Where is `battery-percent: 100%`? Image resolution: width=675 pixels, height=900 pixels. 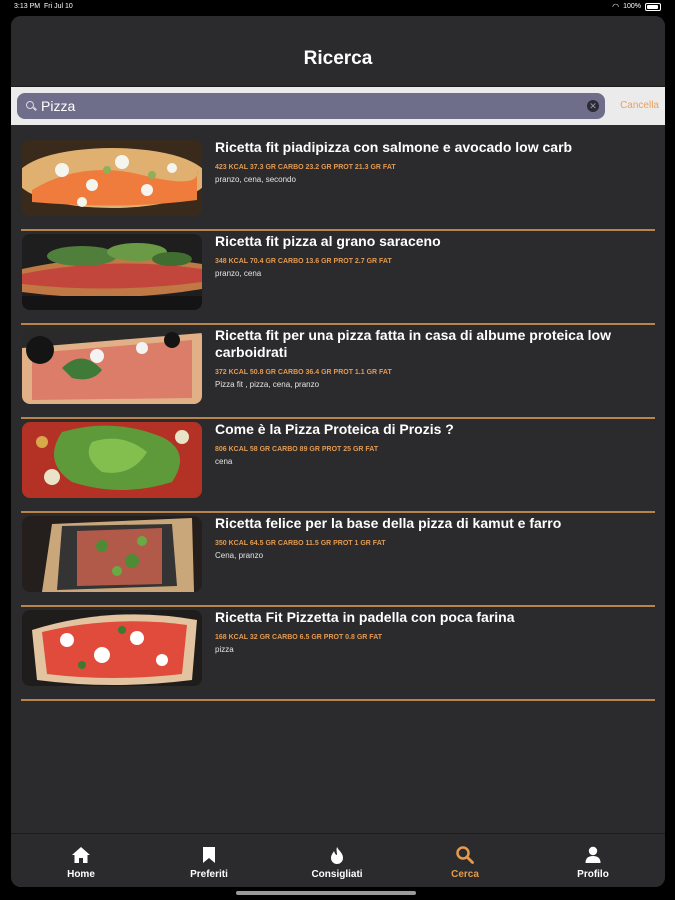 battery-percent: 100% is located at coordinates (632, 6).